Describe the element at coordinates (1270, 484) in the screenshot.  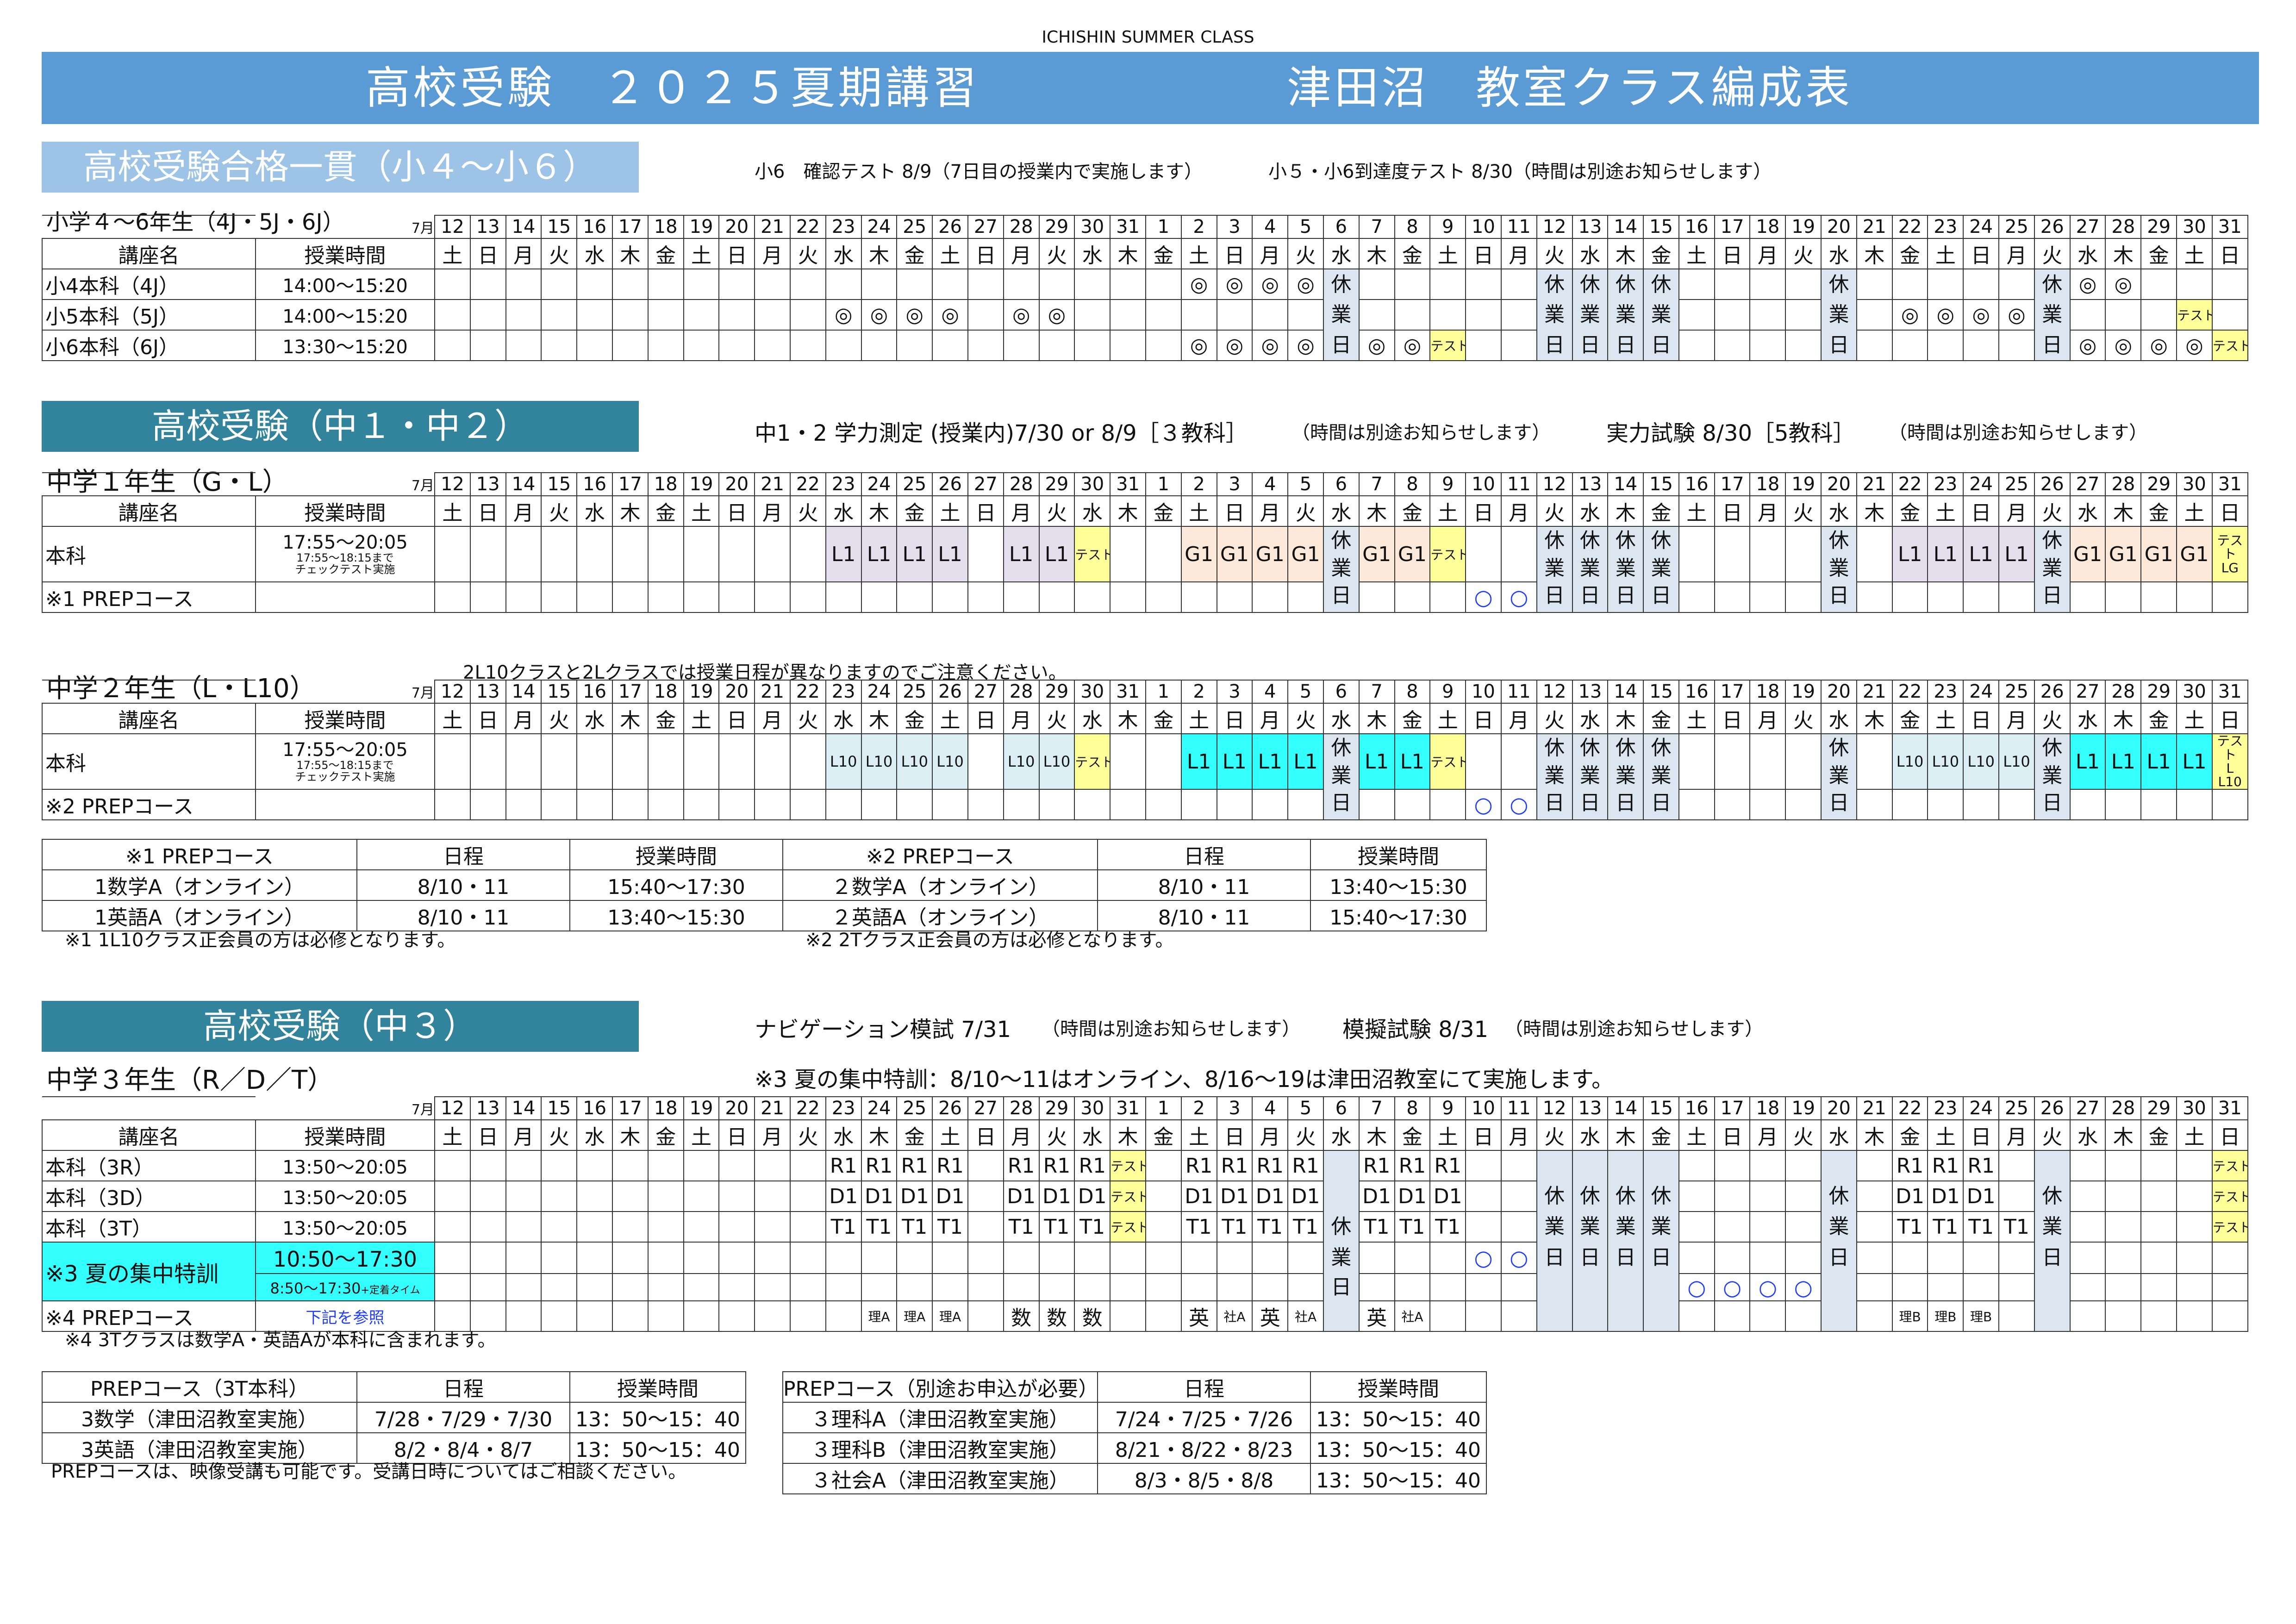
I see `day-number: 4` at that location.